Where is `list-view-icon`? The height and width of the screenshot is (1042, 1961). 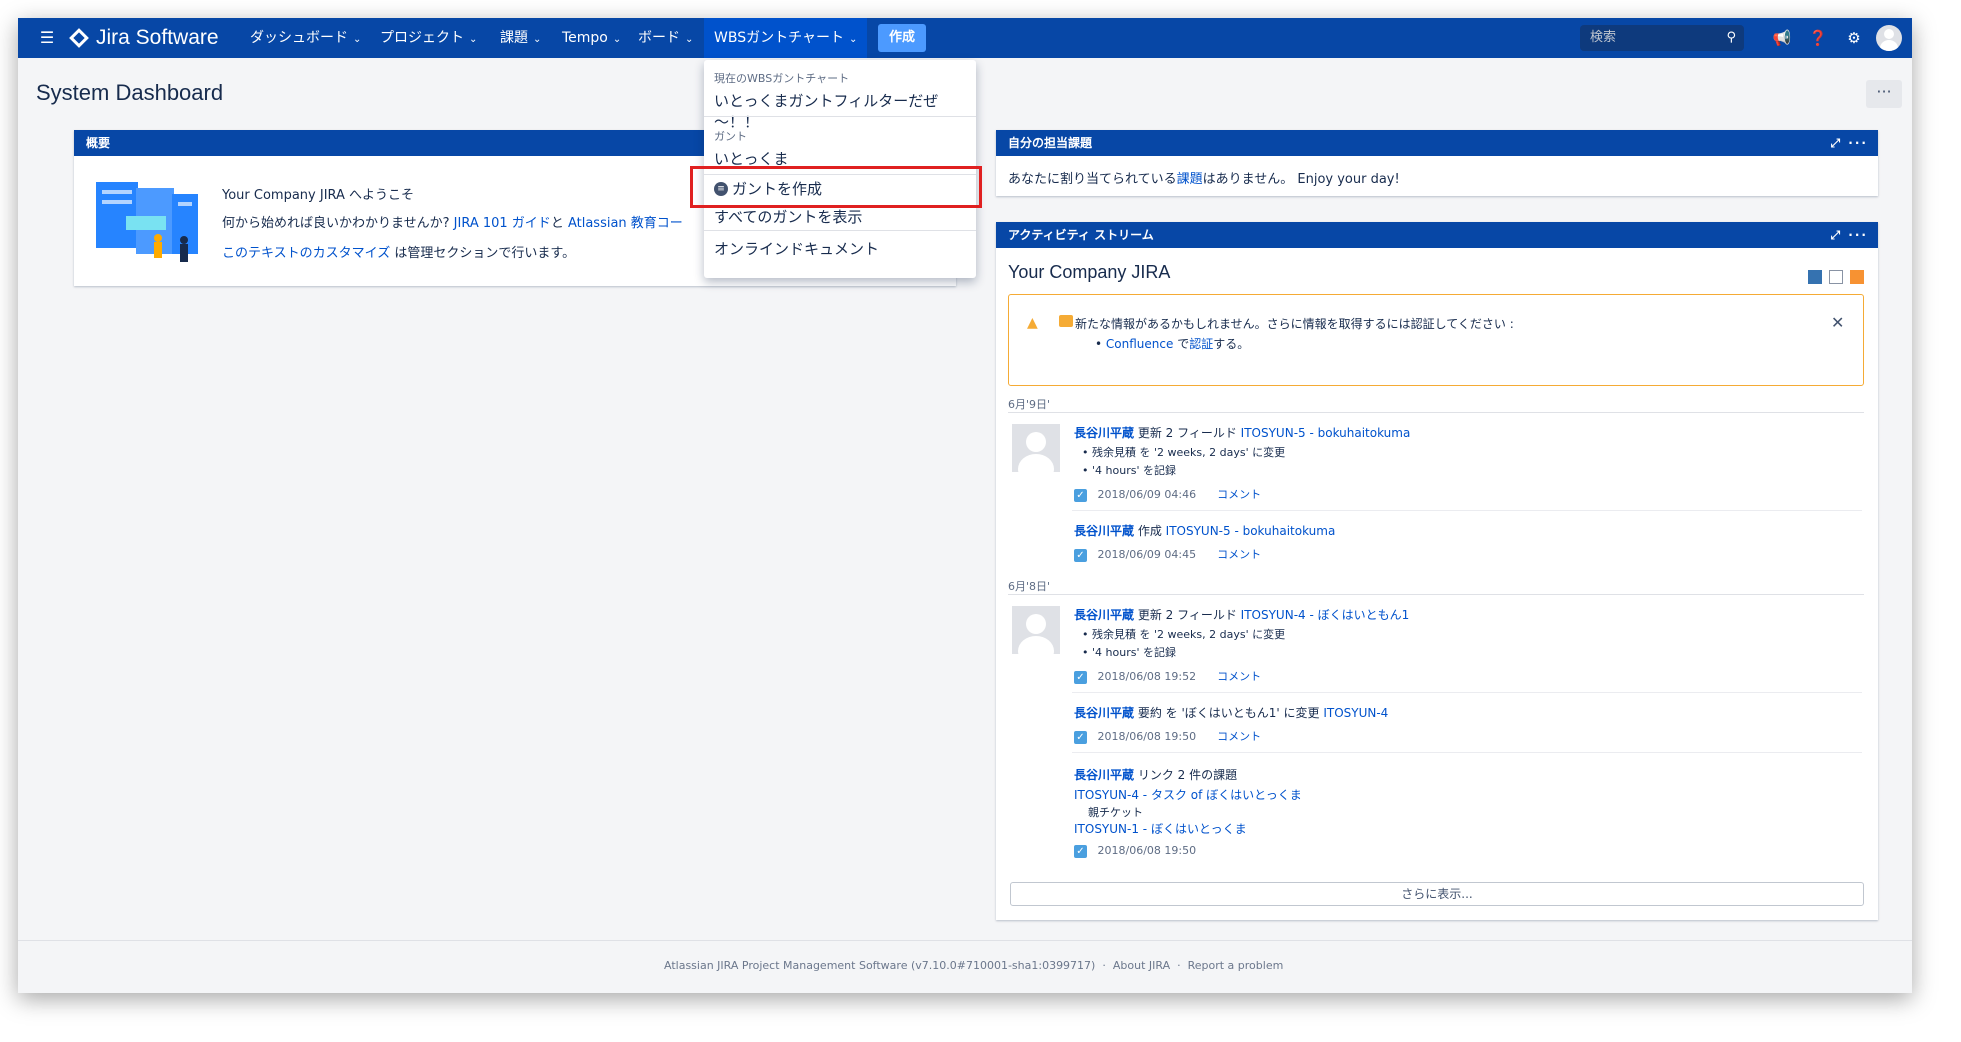
list-view-icon is located at coordinates (1836, 276).